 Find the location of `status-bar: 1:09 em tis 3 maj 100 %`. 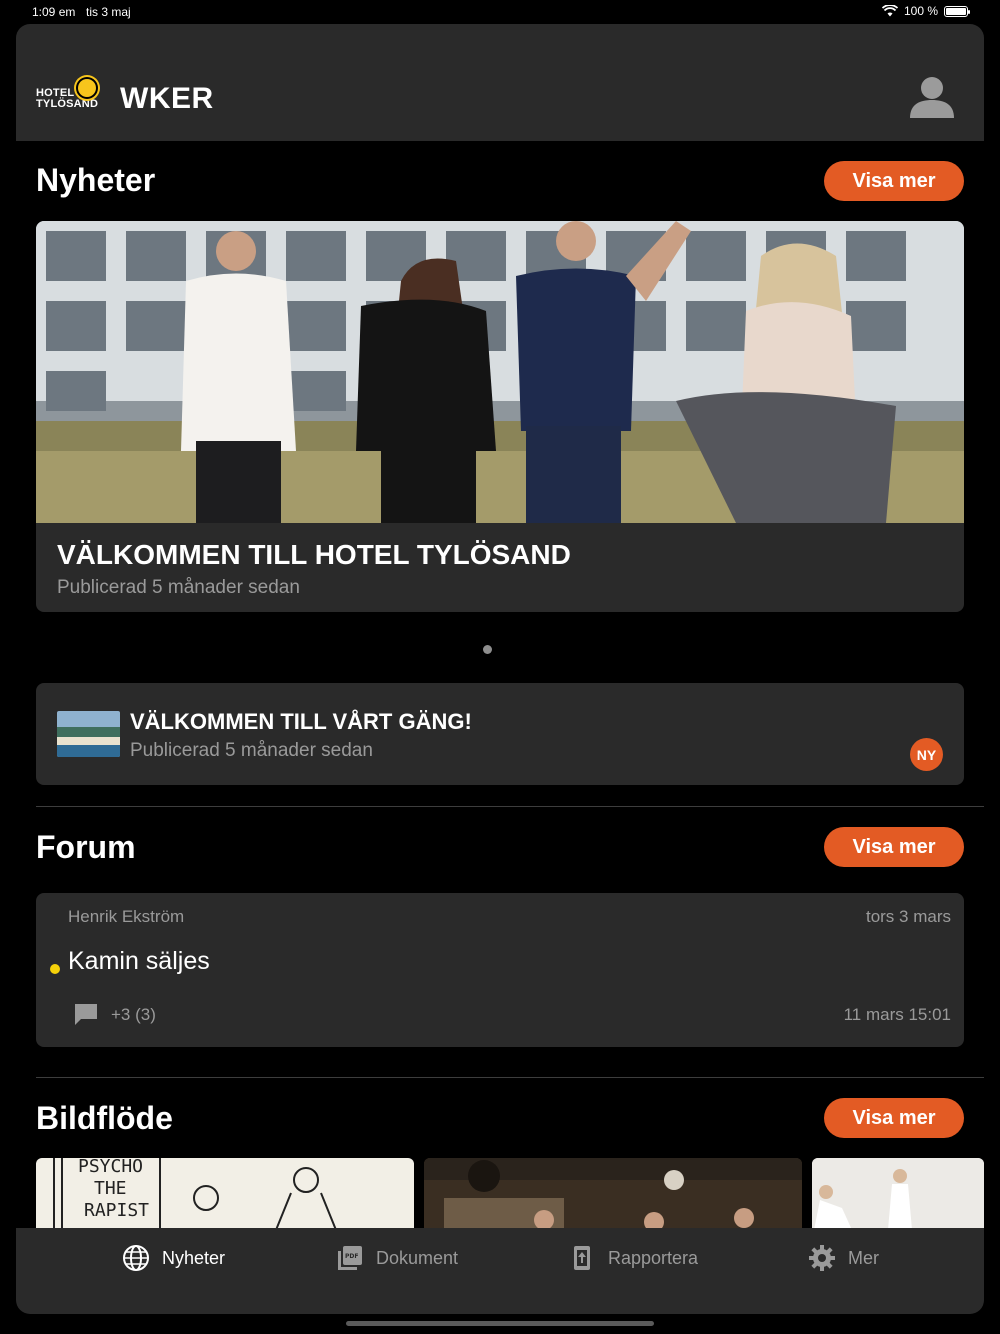

status-bar: 1:09 em tis 3 maj 100 % is located at coordinates (500, 12).